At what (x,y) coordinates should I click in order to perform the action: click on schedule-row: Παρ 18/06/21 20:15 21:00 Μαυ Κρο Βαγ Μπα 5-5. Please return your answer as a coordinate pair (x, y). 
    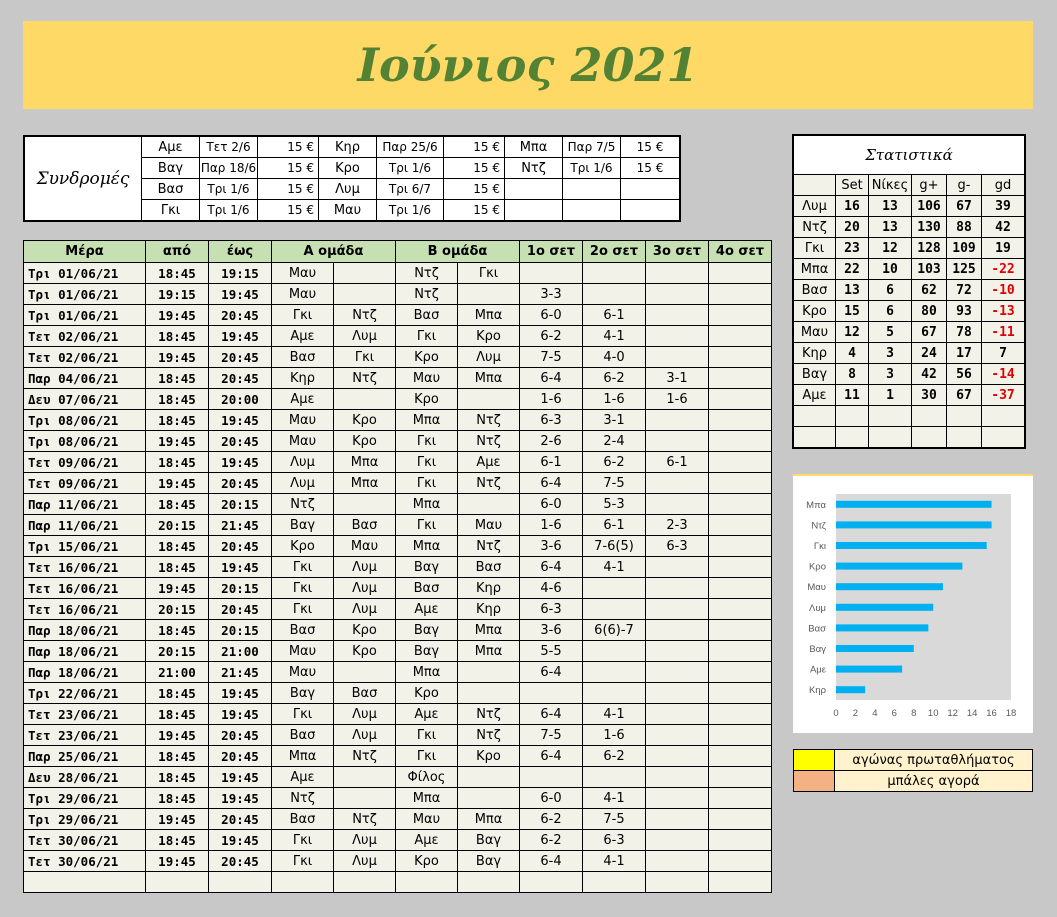
    Looking at the image, I should click on (397, 651).